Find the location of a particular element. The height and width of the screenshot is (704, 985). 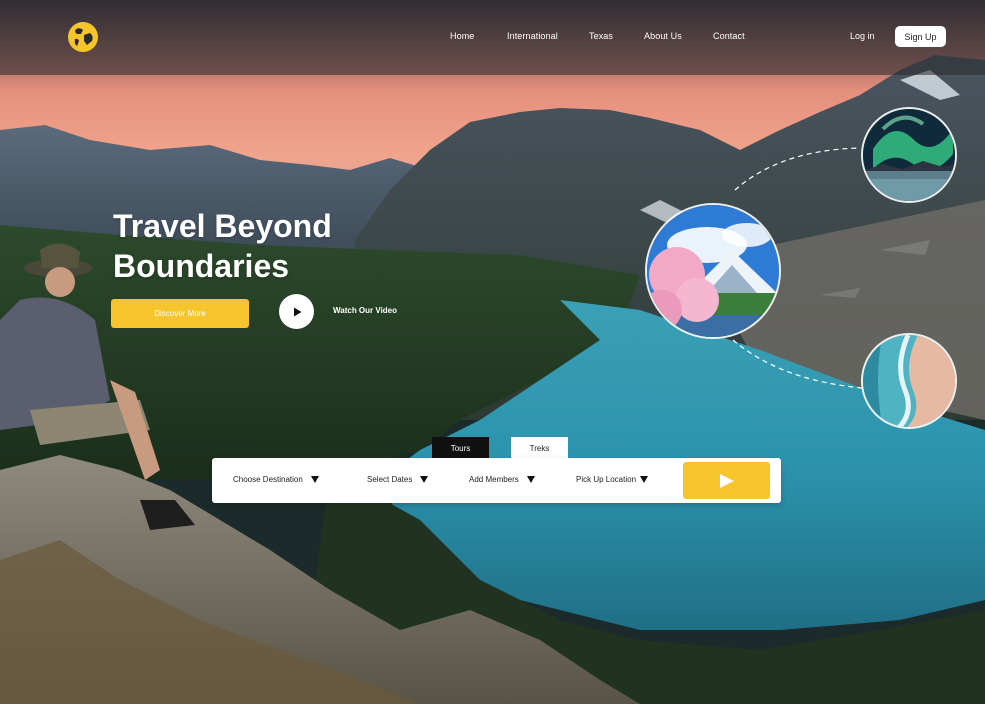

tab-treks: Treks is located at coordinates (539, 448).